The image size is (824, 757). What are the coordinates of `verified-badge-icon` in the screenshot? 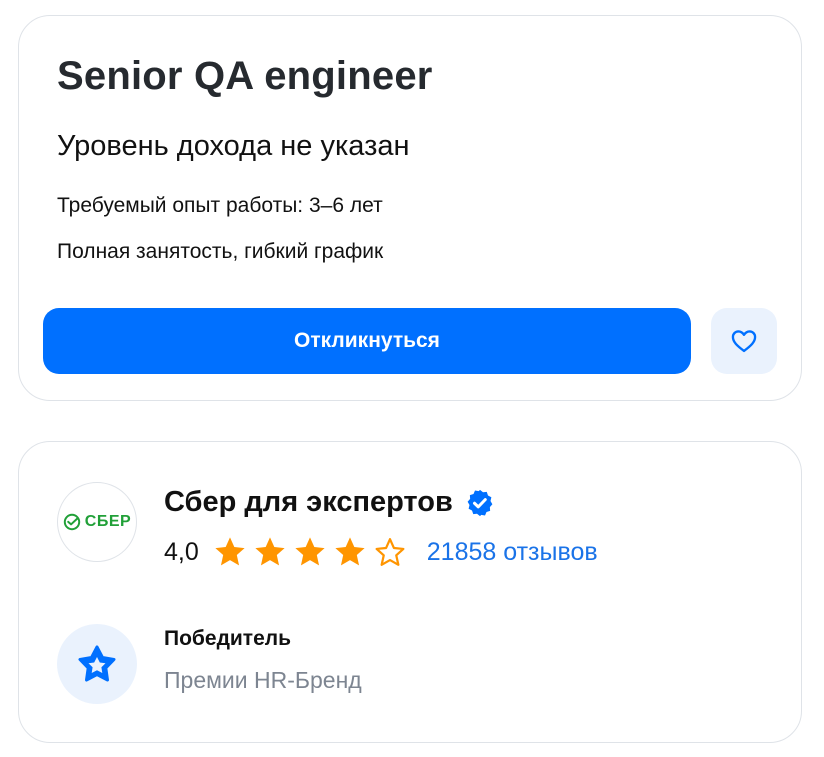 It's located at (480, 502).